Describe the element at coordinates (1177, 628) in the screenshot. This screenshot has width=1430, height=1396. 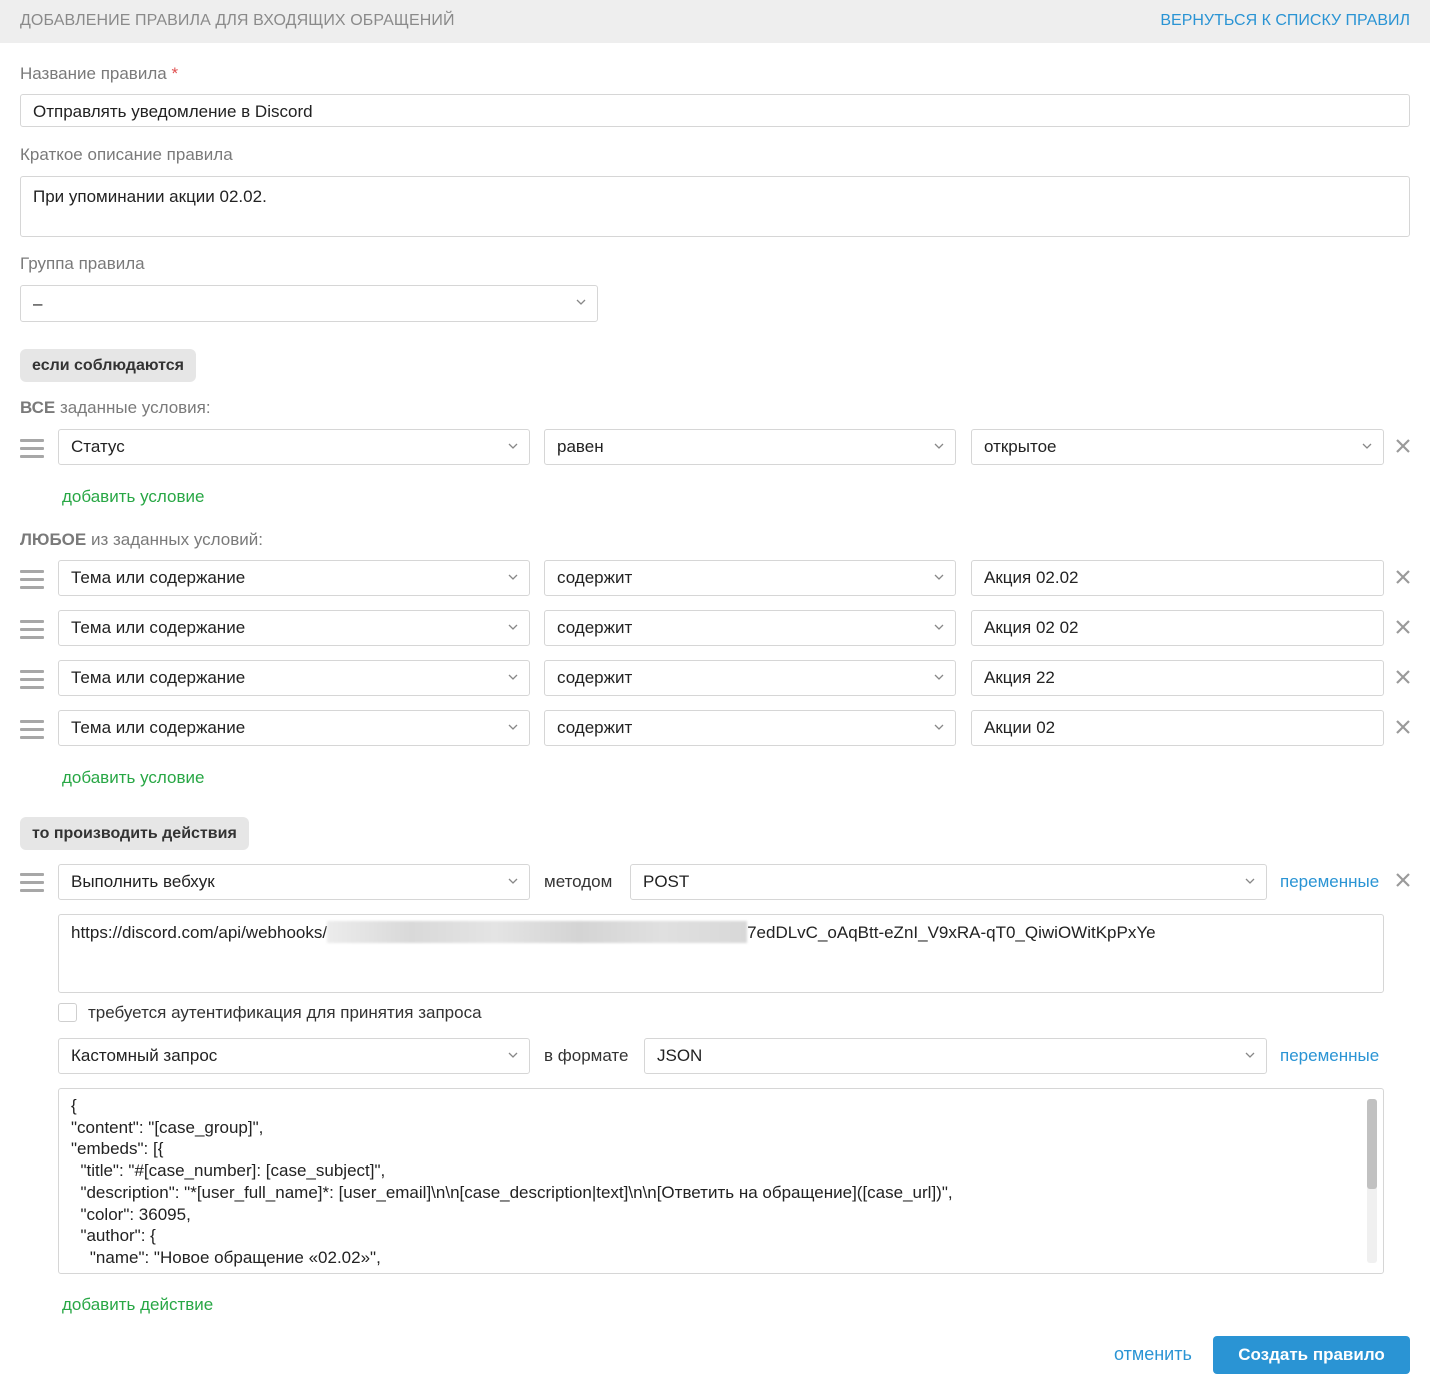
I see `condition-value-input: Акция 02 02` at that location.